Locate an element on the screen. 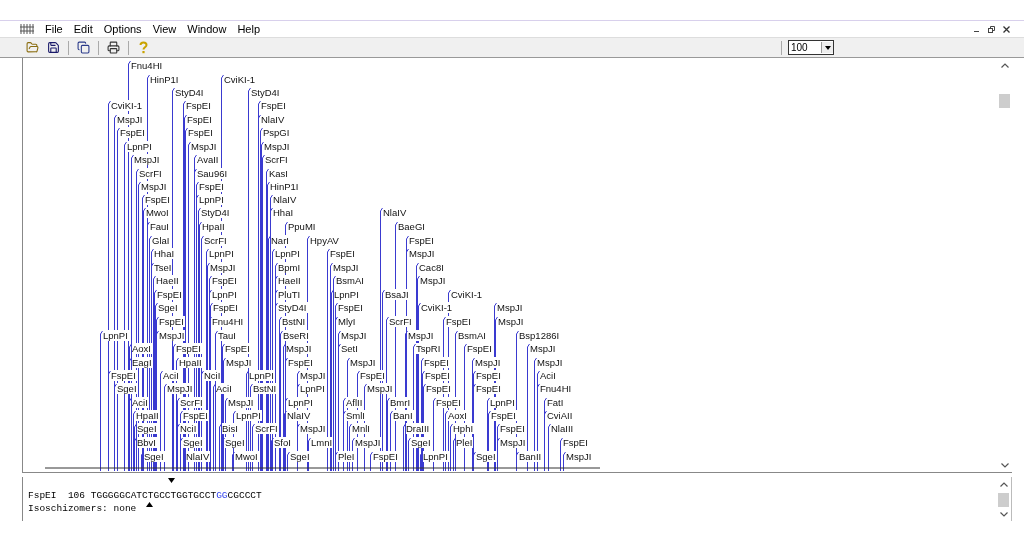 This screenshot has width=1024, height=534. enzyme-label: BanI is located at coordinates (403, 415).